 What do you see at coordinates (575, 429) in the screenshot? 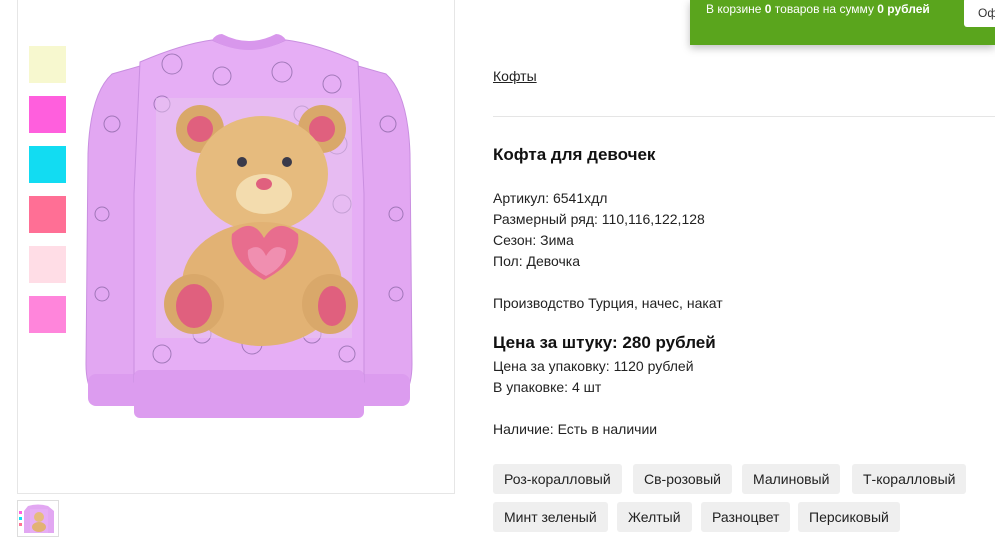
I see `availability: Наличие: Есть в наличии` at bounding box center [575, 429].